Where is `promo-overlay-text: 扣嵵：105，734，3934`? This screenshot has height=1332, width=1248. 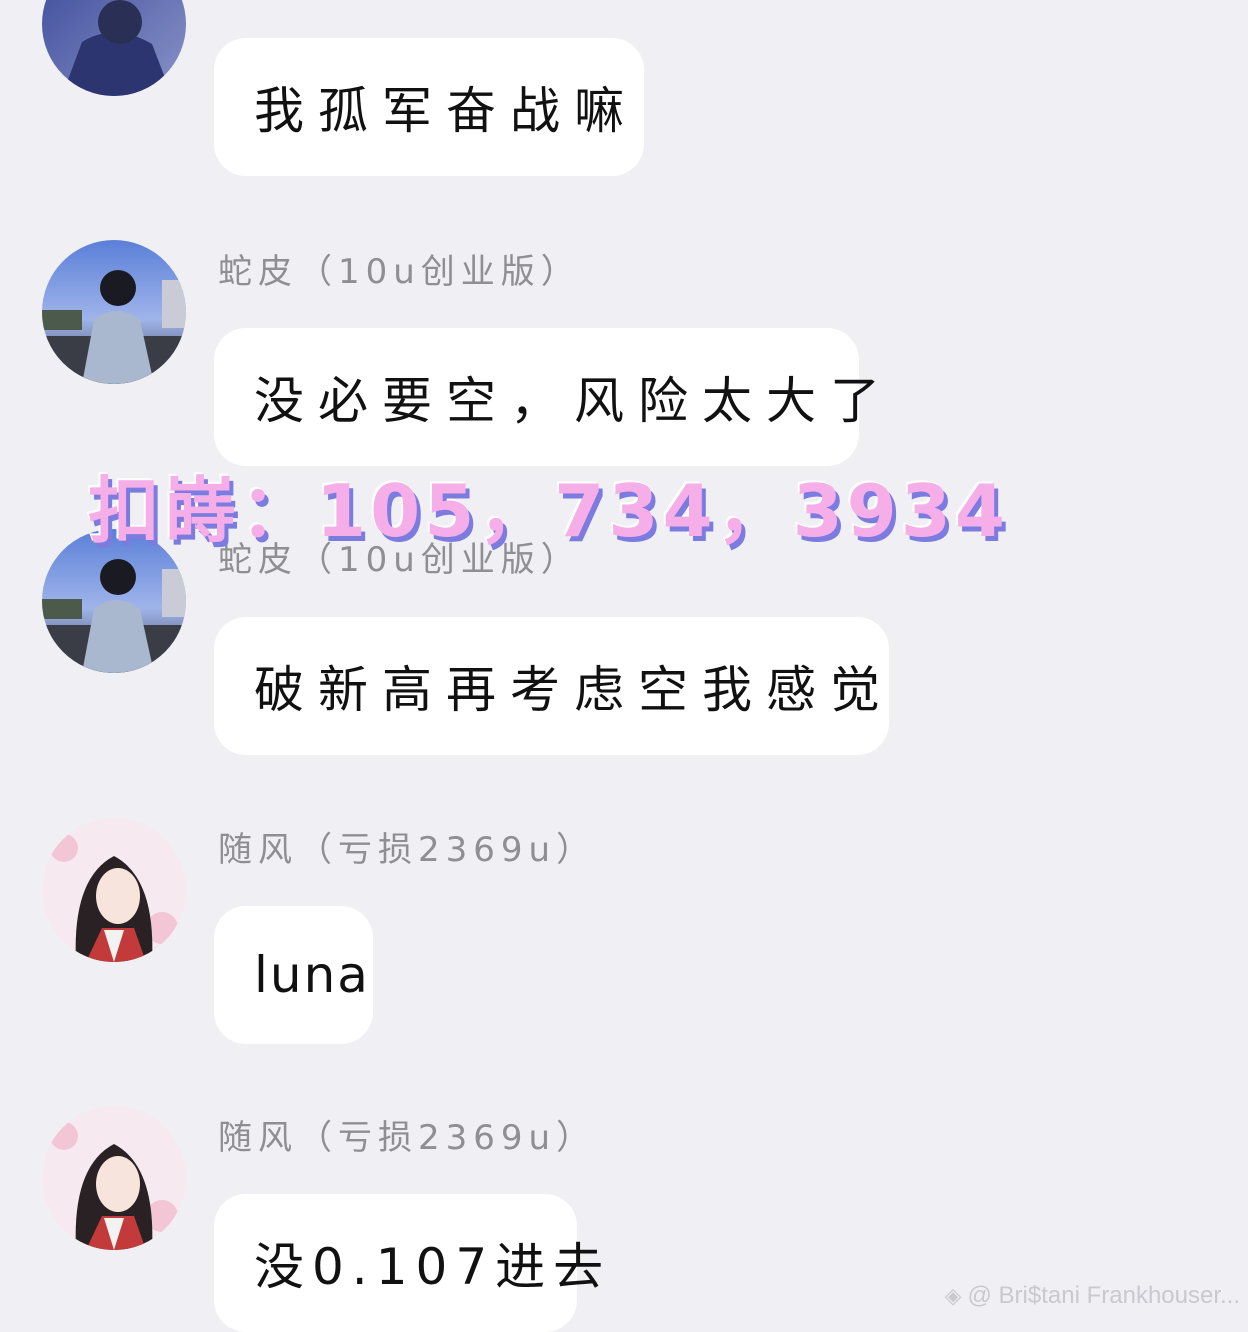 promo-overlay-text: 扣嵵：105，734，3934 is located at coordinates (548, 511).